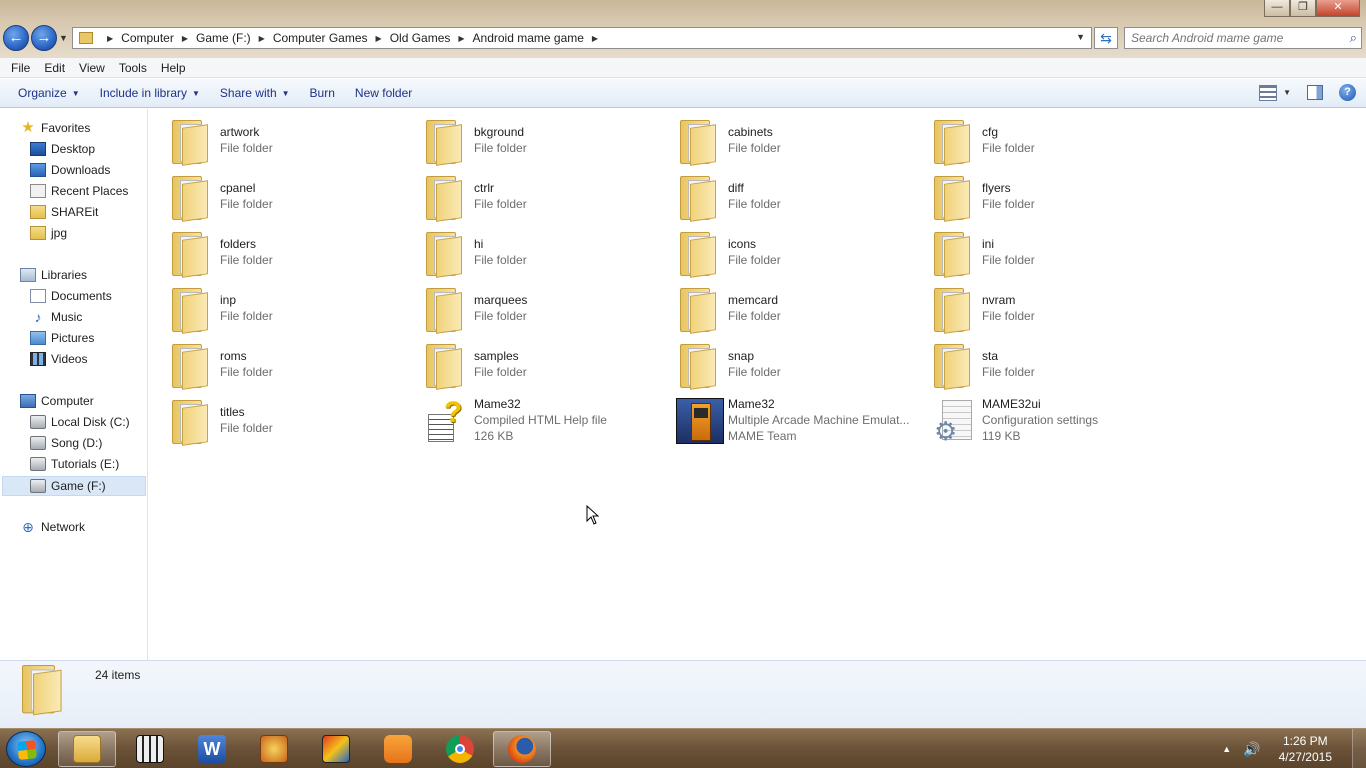 The image size is (1366, 768). I want to click on folder-memcard: memcard File folder, so click(801, 311).